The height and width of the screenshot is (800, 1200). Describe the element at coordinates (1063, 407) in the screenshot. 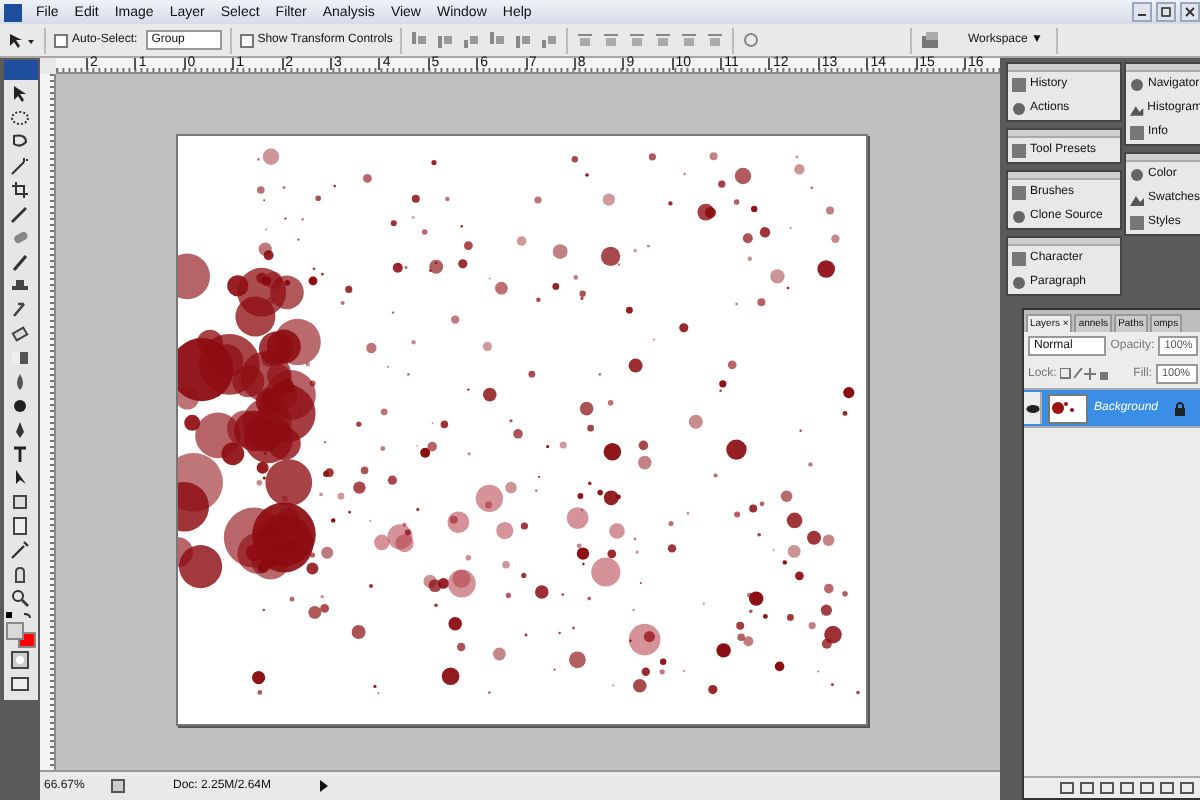

I see `splatter-thumbnail-drawing` at that location.